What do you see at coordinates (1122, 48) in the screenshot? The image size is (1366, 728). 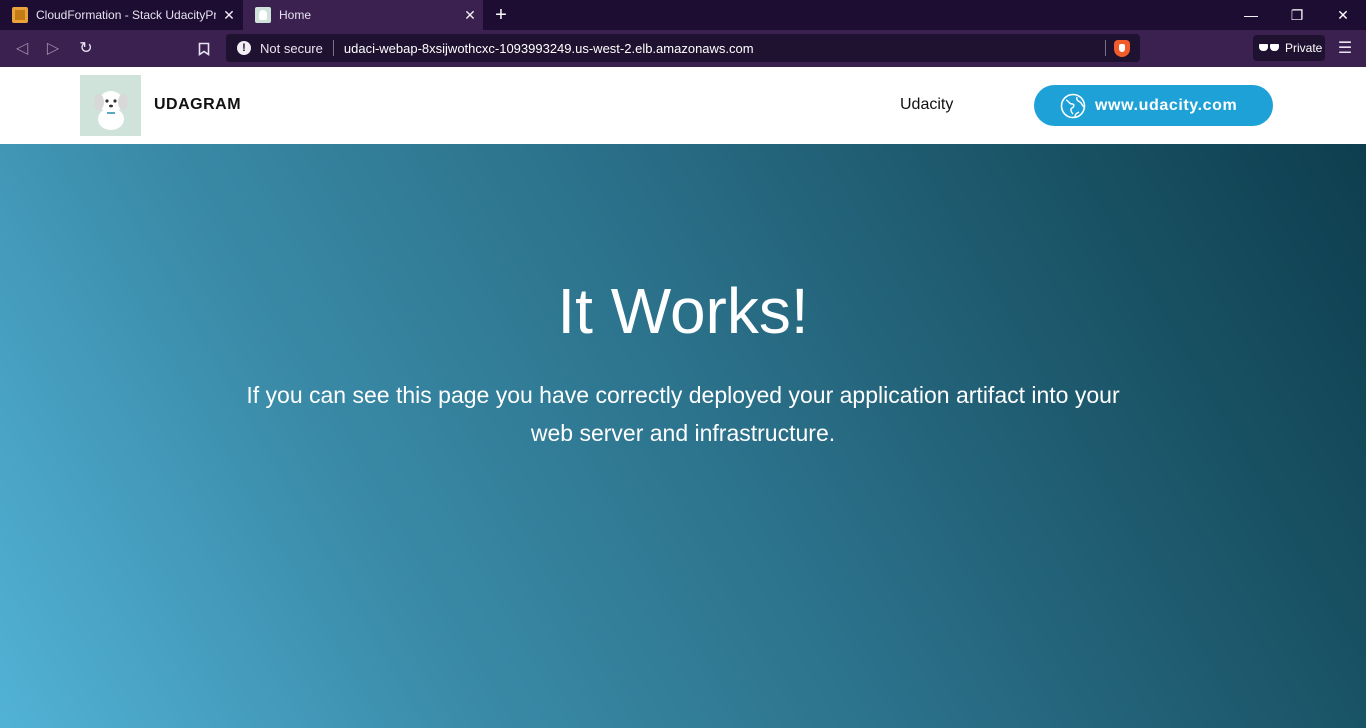 I see `brave-shields-icon` at bounding box center [1122, 48].